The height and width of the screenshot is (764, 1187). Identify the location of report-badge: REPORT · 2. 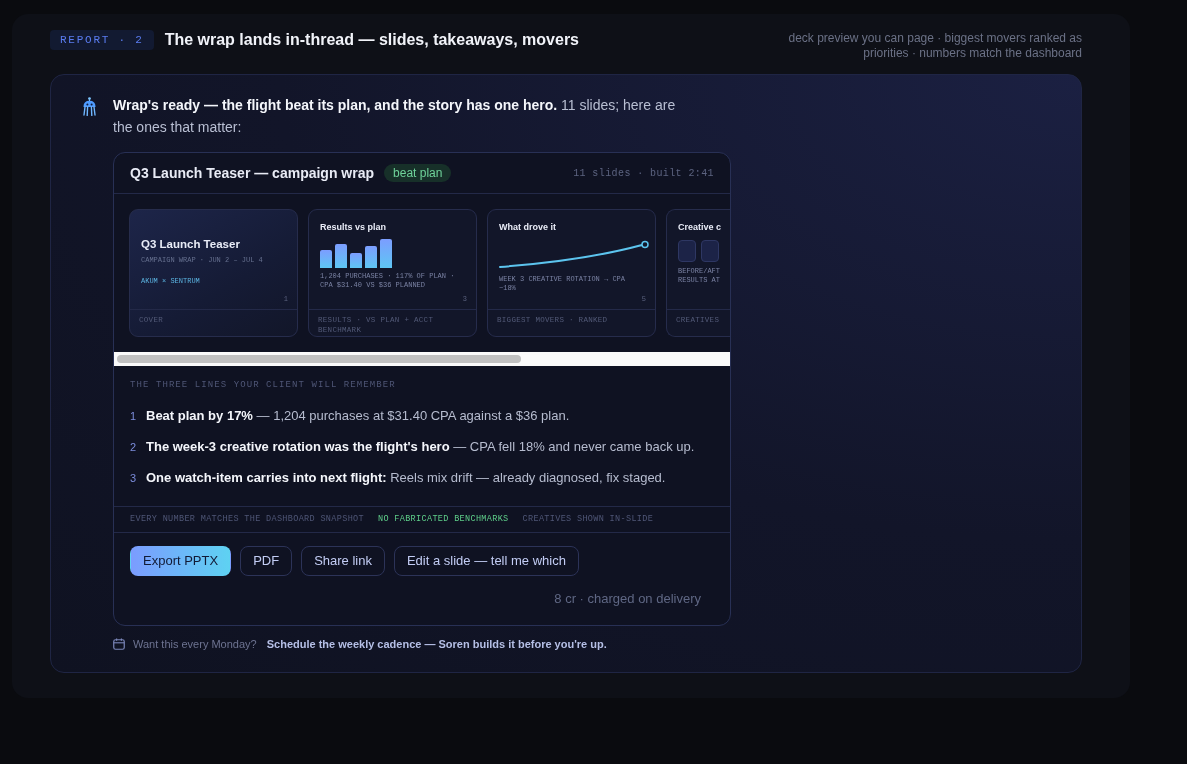
(102, 40).